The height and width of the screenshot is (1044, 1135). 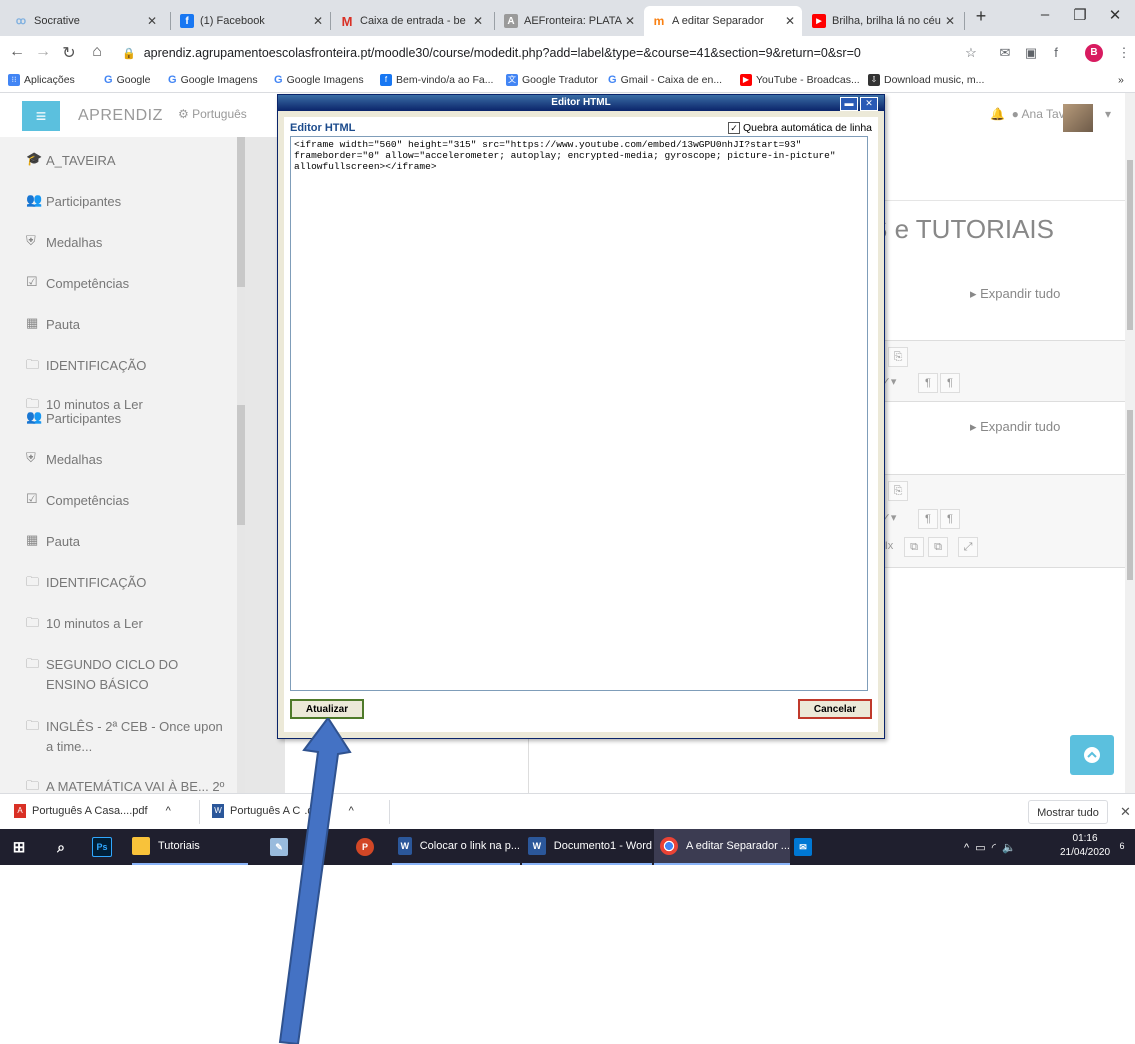 I want to click on bookmarks-overflow-button: », so click(x=1121, y=80).